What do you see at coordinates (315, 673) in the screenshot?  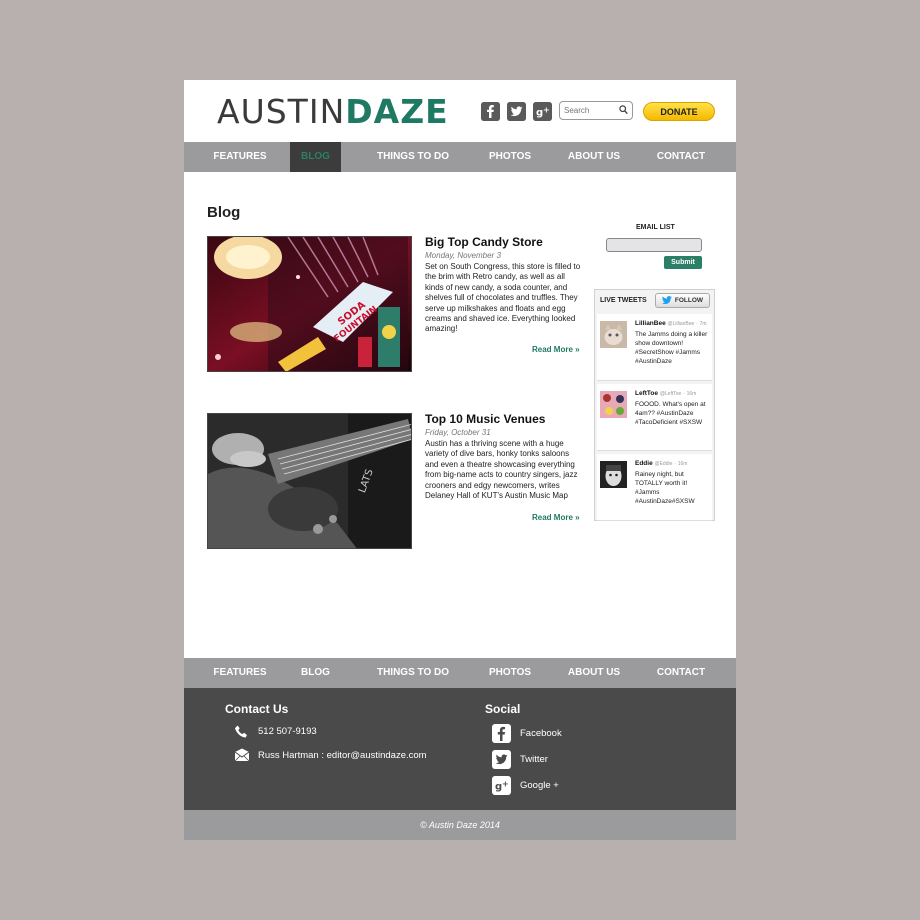 I see `footer-nav-item-blog: BLOG` at bounding box center [315, 673].